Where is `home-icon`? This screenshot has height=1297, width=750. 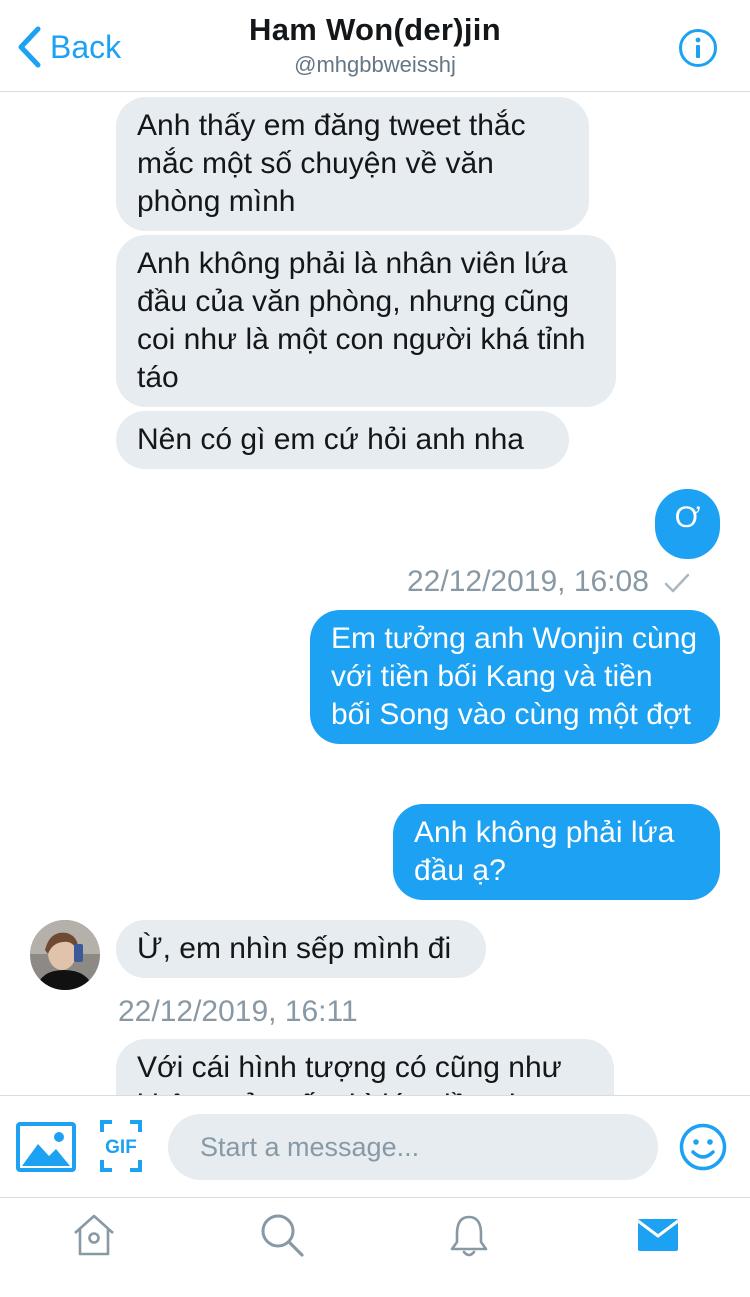
home-icon is located at coordinates (94, 1235).